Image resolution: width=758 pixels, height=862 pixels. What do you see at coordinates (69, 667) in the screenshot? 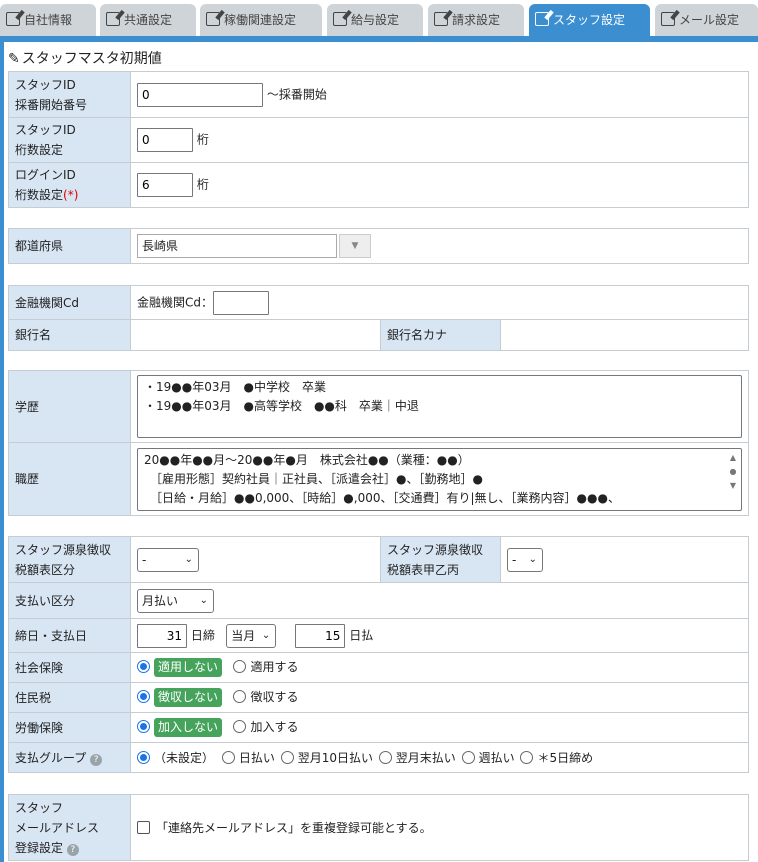
I see `social-insurance-label: 社会保険` at bounding box center [69, 667].